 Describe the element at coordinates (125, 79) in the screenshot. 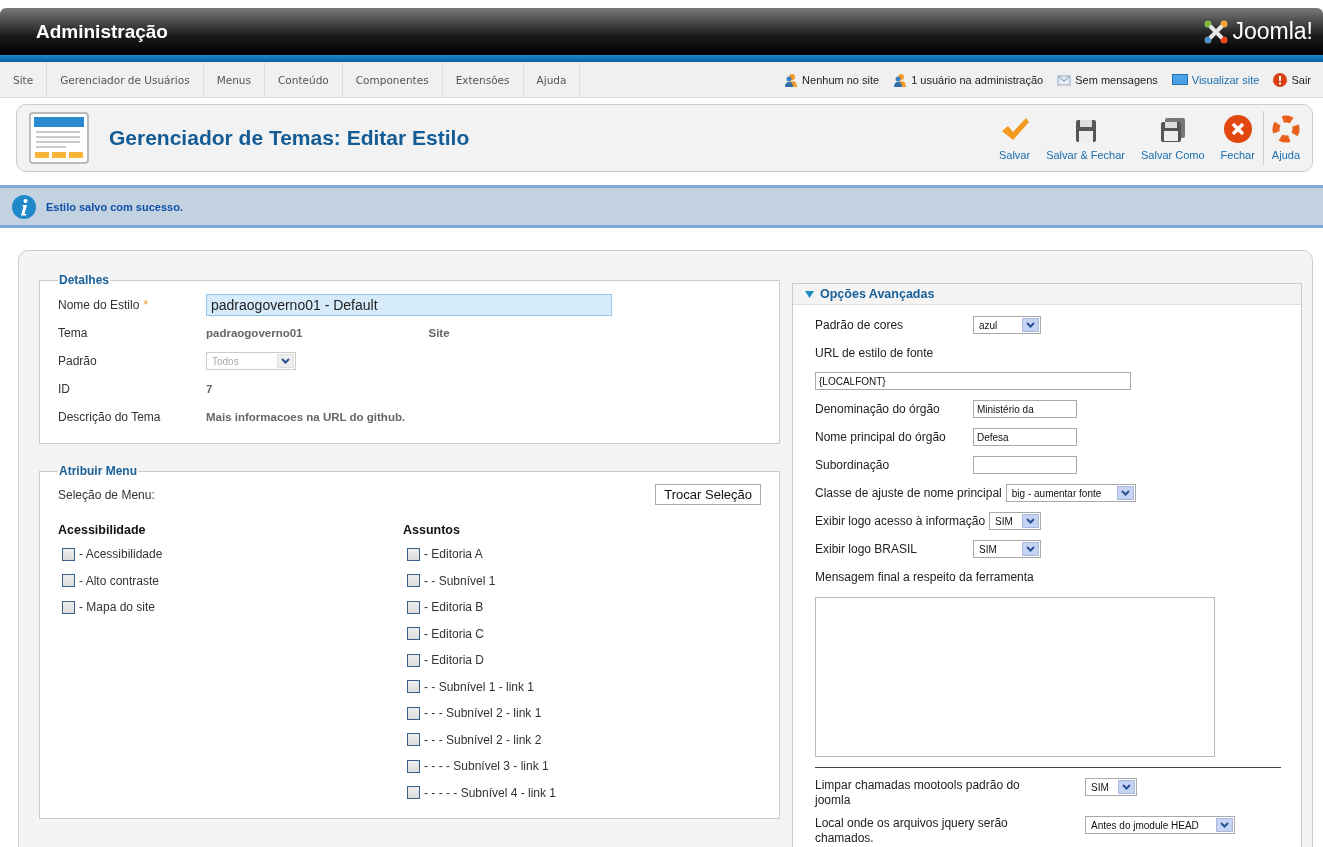

I see `menu-item: Gerenciador de Usuários` at that location.